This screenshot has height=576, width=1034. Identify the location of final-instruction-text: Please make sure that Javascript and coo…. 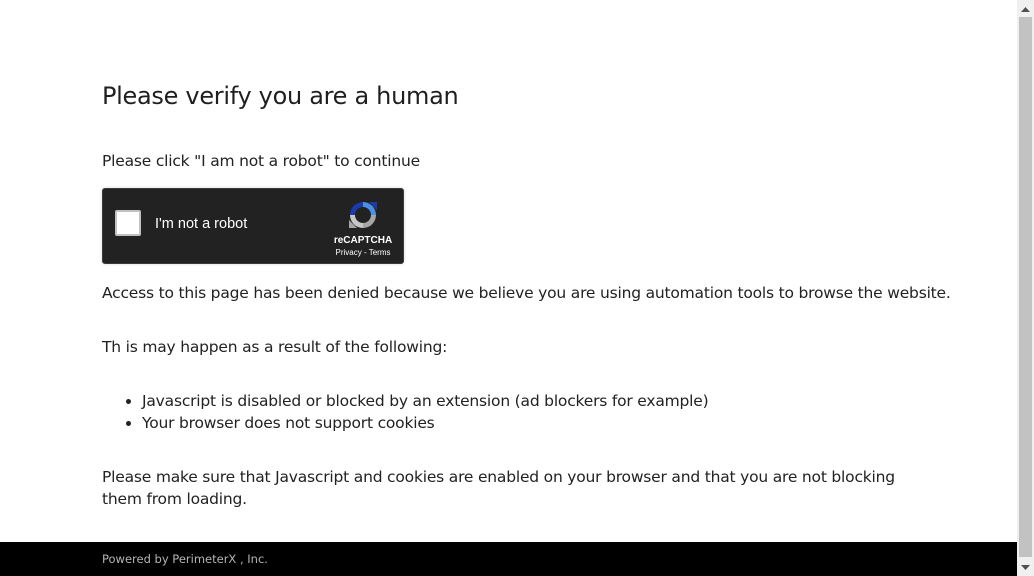
(498, 488).